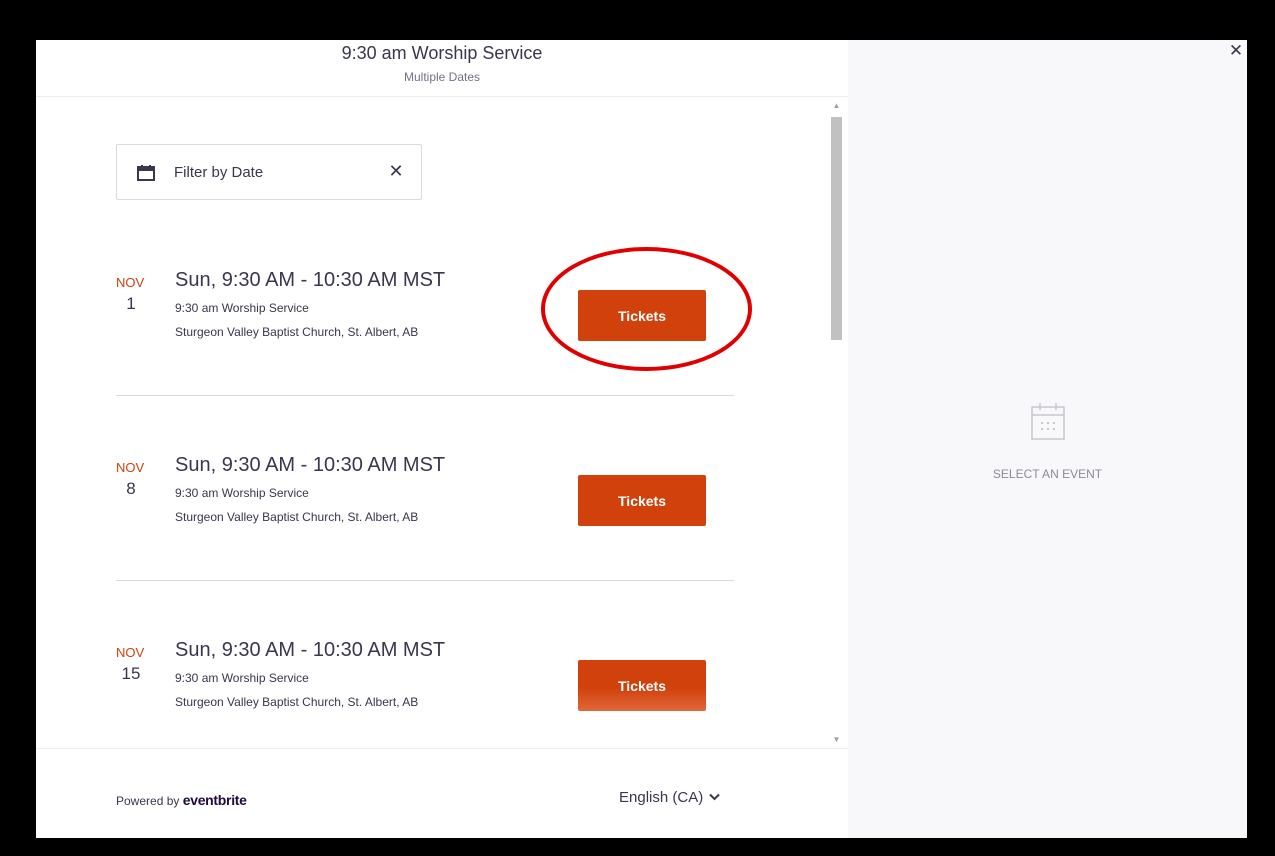 This screenshot has width=1275, height=856. What do you see at coordinates (219, 172) in the screenshot?
I see `filter-label: Filter by Date` at bounding box center [219, 172].